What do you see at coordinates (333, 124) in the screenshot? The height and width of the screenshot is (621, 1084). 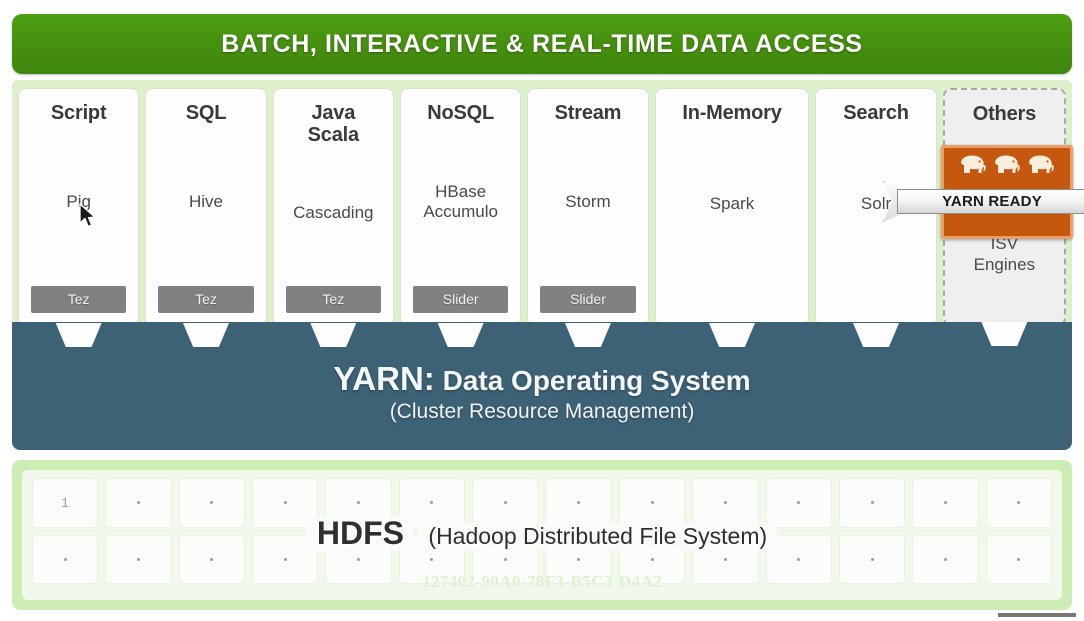 I see `engine-column-title: Java Scala` at bounding box center [333, 124].